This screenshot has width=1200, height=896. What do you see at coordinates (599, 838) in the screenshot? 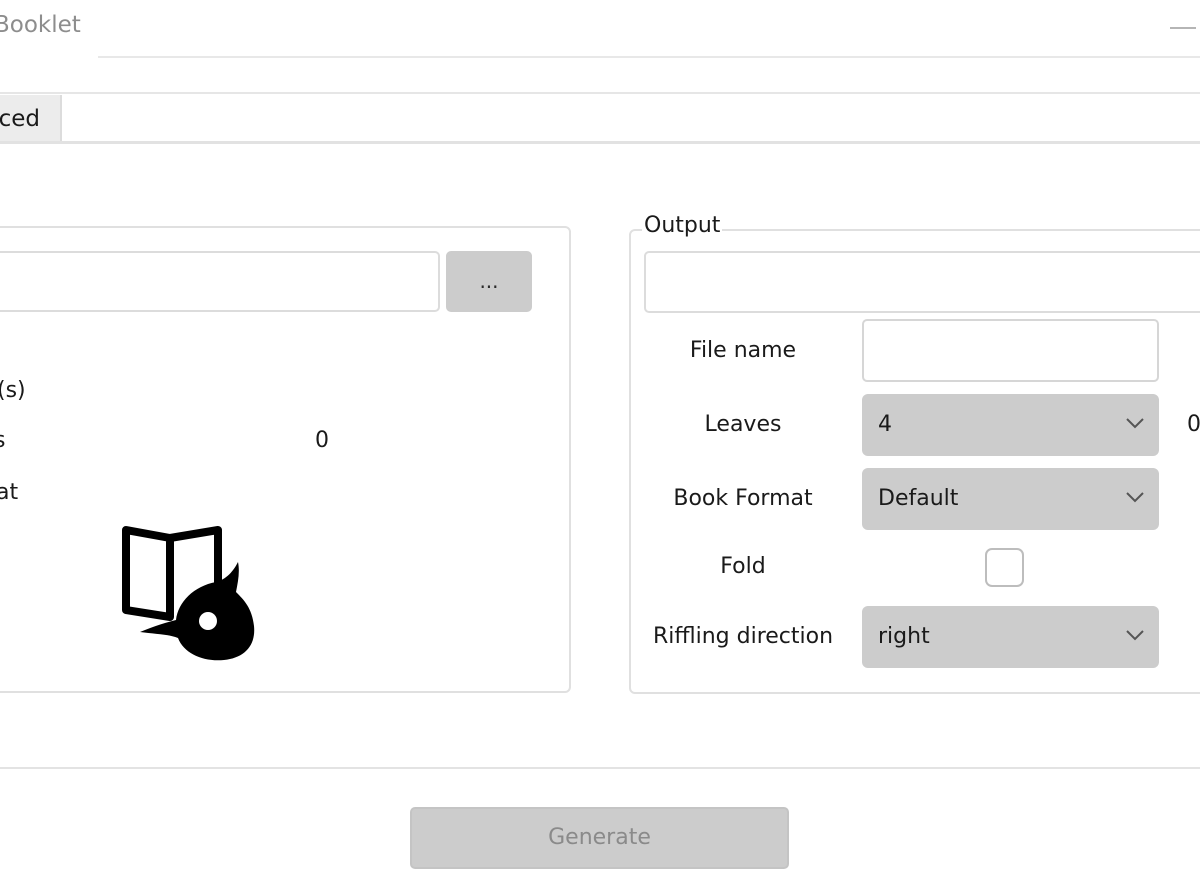
I see `generate-button: Generate` at bounding box center [599, 838].